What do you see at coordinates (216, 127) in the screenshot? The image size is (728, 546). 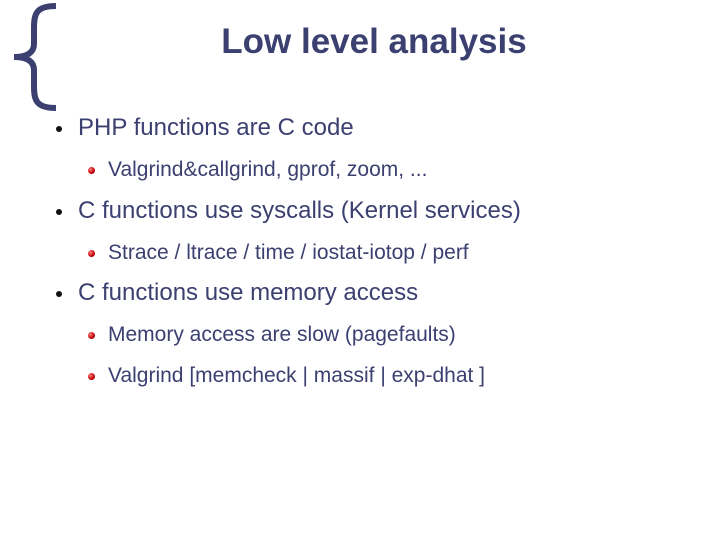 I see `bullet-text: PHP functions are C code` at bounding box center [216, 127].